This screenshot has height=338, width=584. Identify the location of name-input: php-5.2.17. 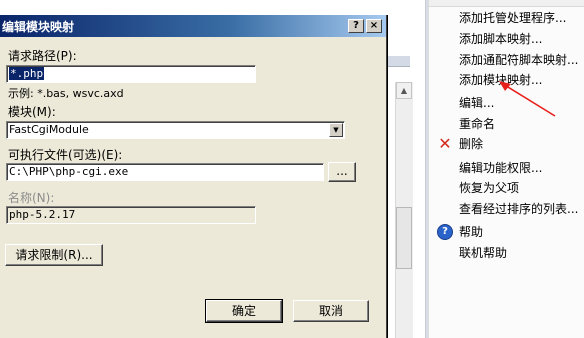
(131, 215).